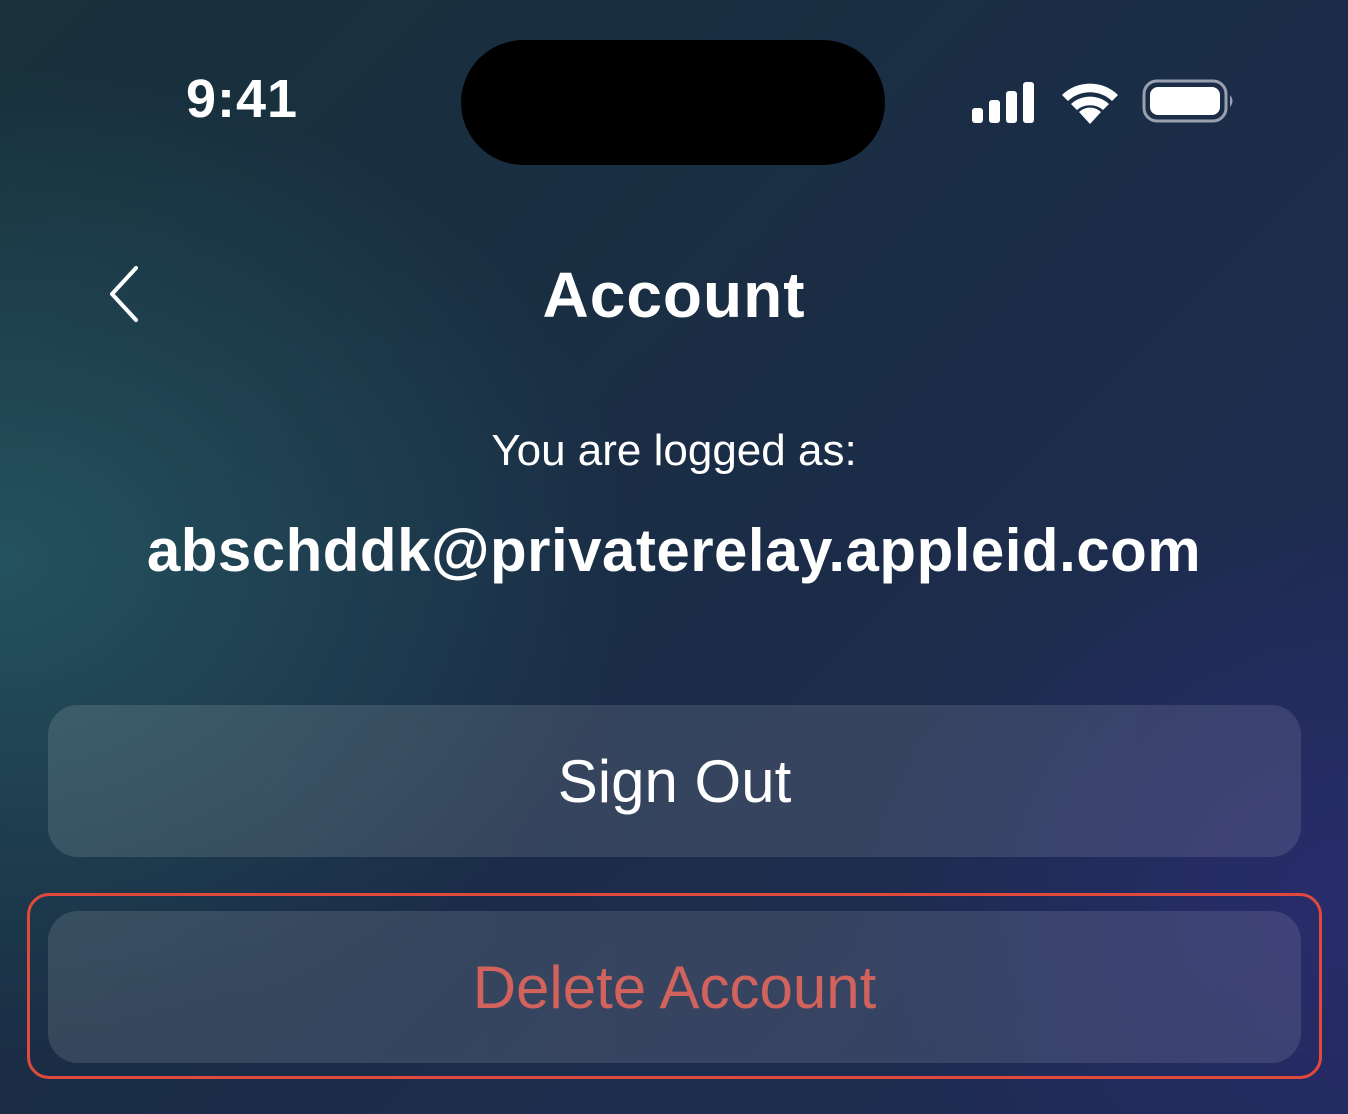  I want to click on cellular-signal-icon, so click(1003, 102).